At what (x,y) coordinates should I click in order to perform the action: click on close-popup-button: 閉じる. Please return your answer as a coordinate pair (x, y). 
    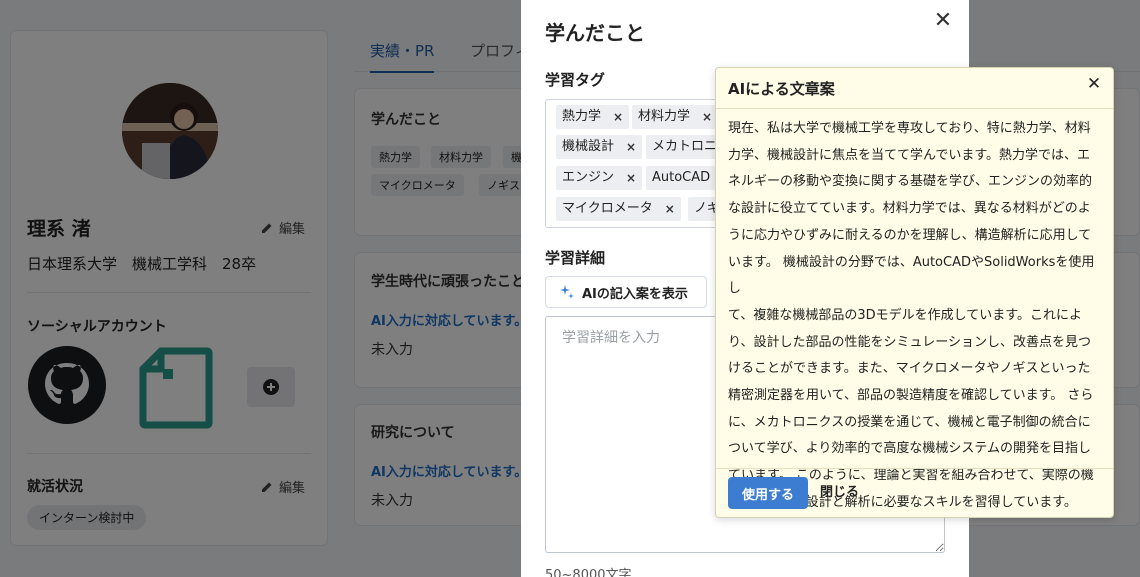
    Looking at the image, I should click on (839, 493).